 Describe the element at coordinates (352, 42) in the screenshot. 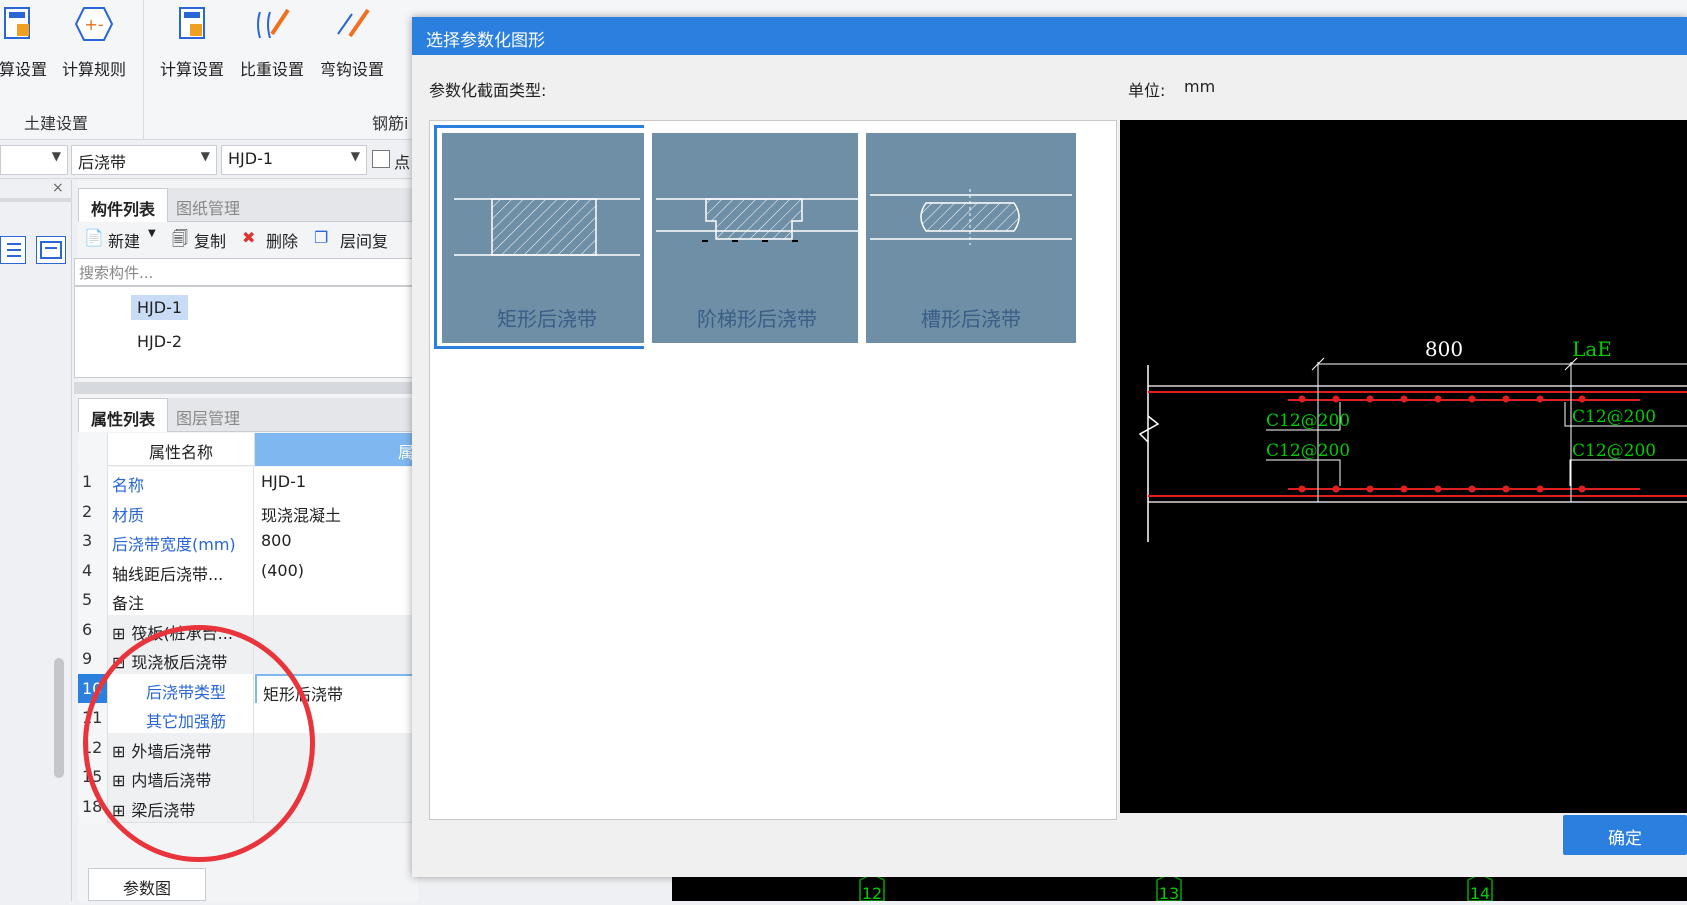

I see `hook-settings-button: 弯钩设置` at that location.